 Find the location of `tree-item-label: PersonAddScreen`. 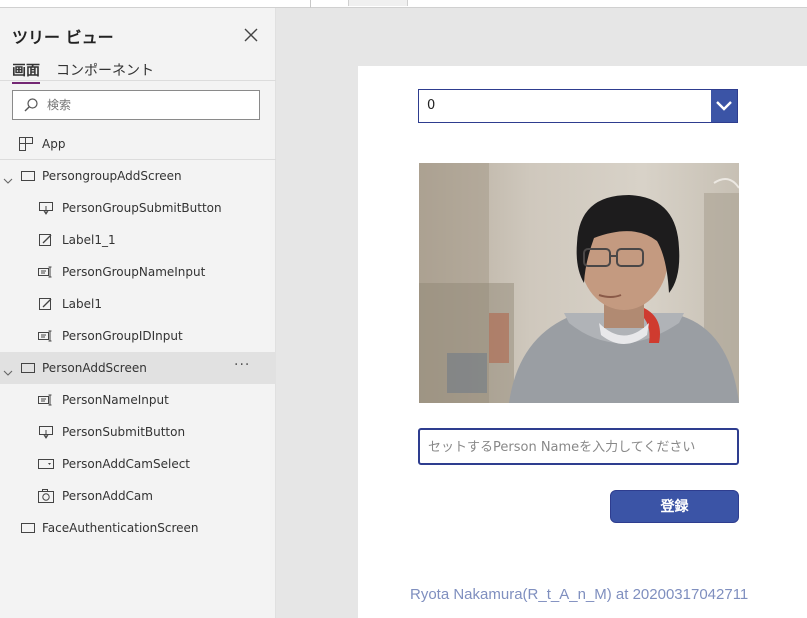

tree-item-label: PersonAddScreen is located at coordinates (94, 368).